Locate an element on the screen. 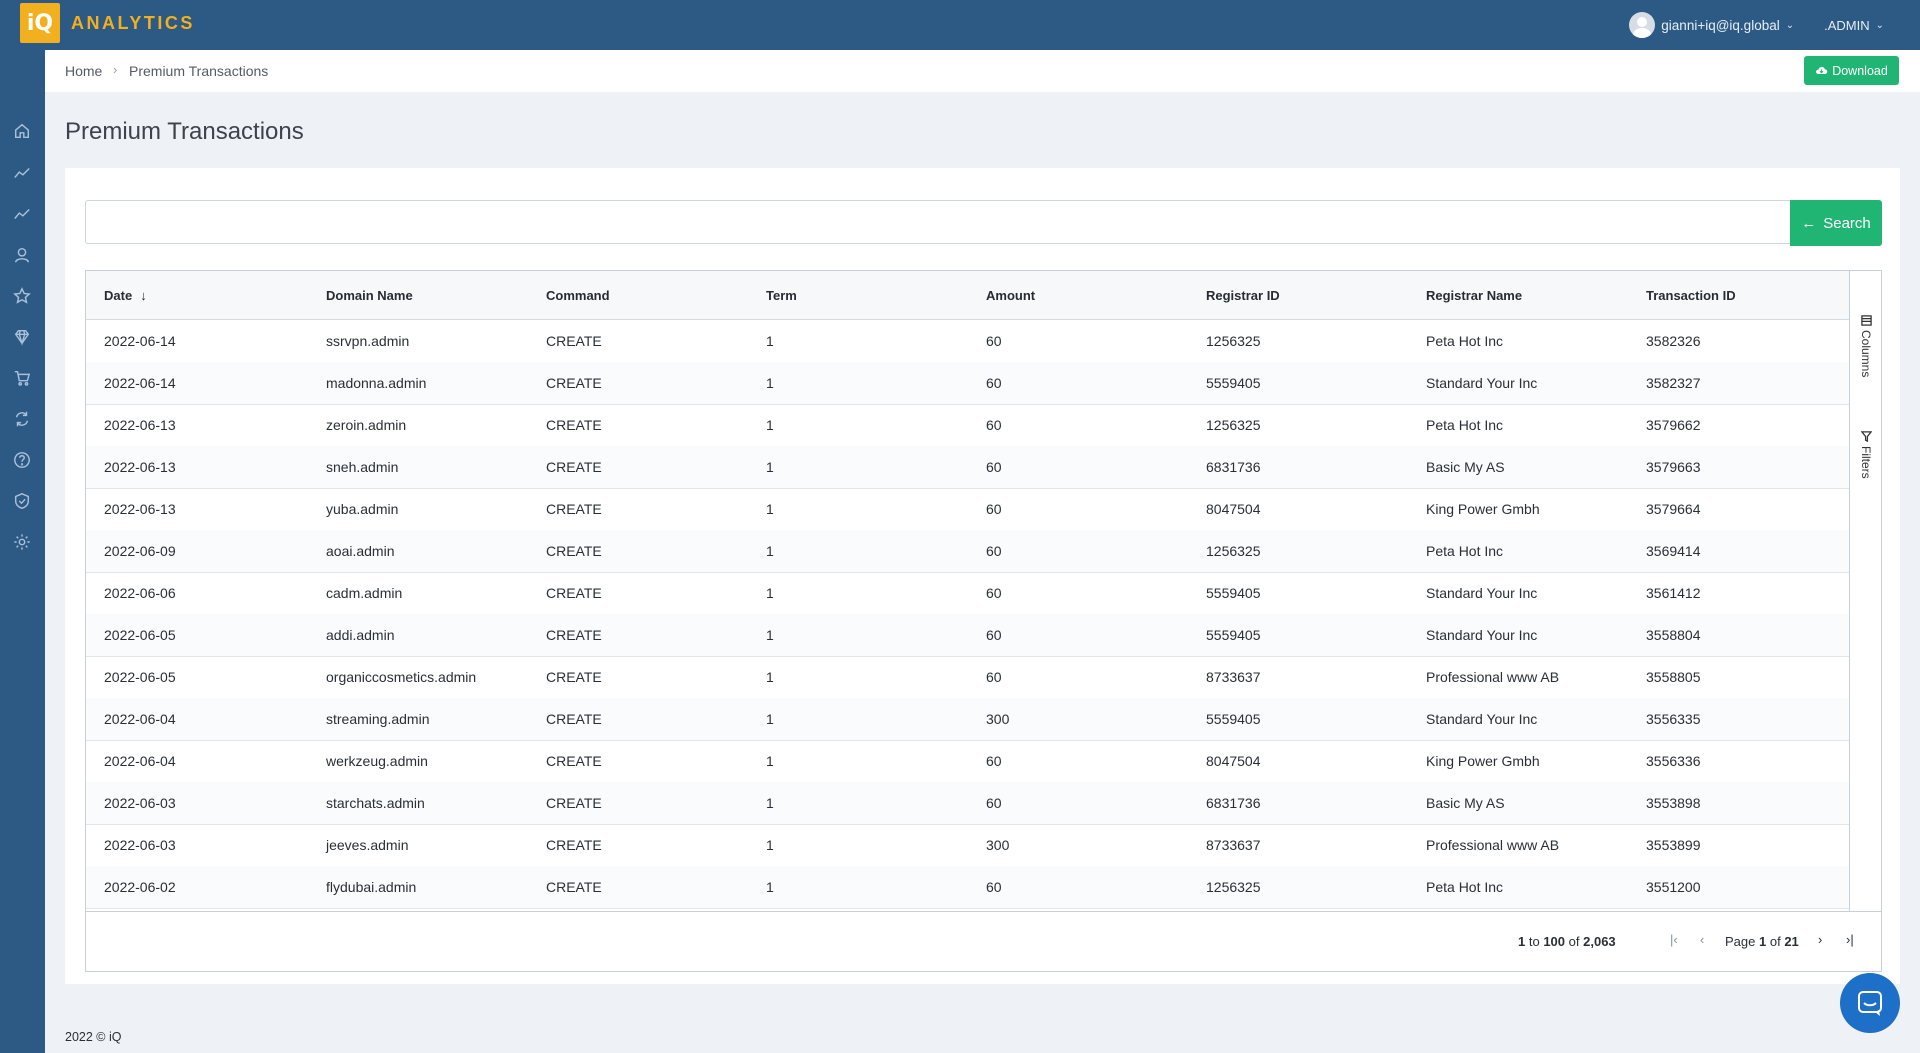 This screenshot has height=1053, width=1920. cell-domain: aoai.admin is located at coordinates (360, 551).